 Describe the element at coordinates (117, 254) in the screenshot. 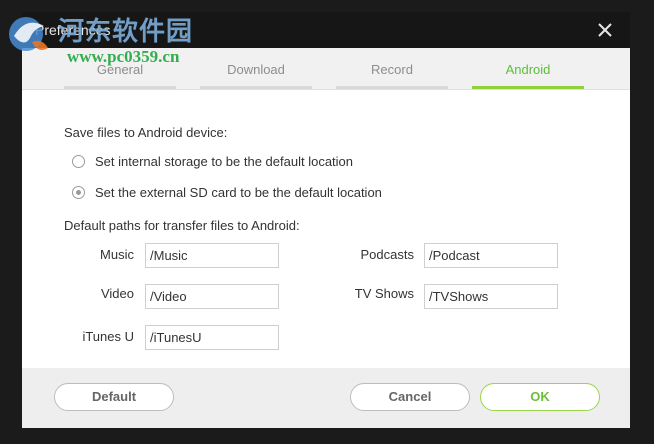

I see `music-label: Music` at that location.